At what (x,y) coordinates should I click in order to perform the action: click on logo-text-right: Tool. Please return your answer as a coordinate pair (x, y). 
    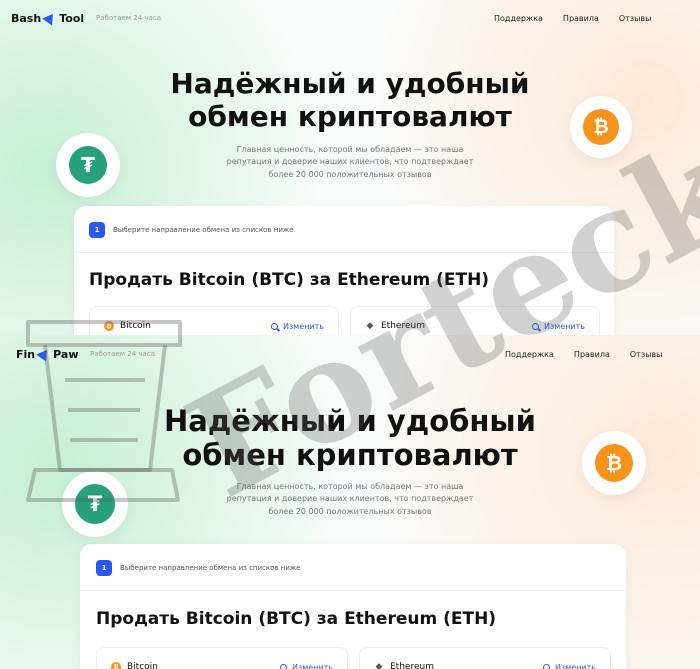
    Looking at the image, I should click on (72, 18).